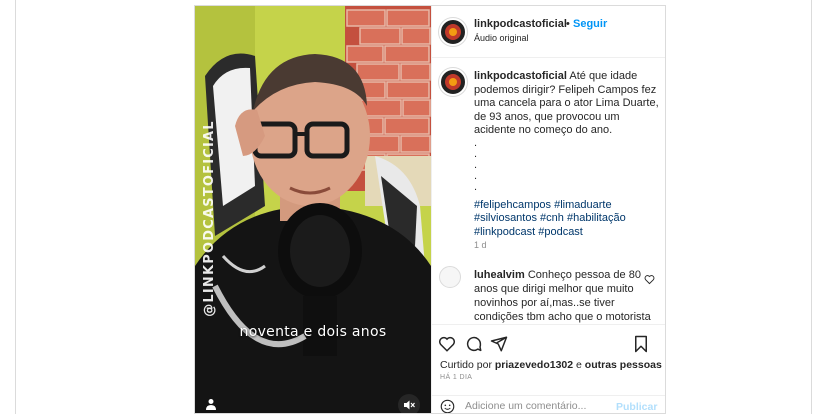 The image size is (828, 414). I want to click on liked-by-others: outras pessoas, so click(623, 365).